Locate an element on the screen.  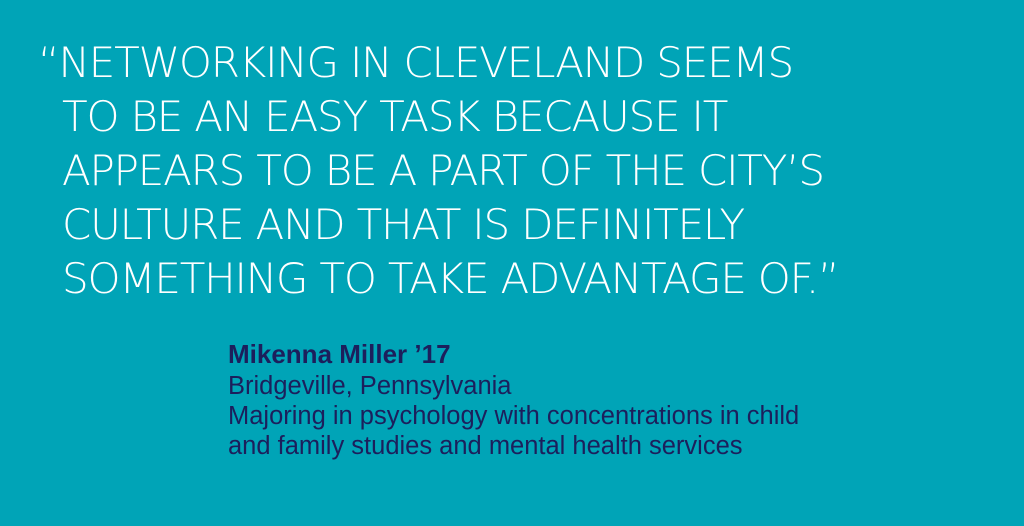
quote-line: SOMETHING TO TAKE ADVANTAGE OF.” is located at coordinates (451, 278).